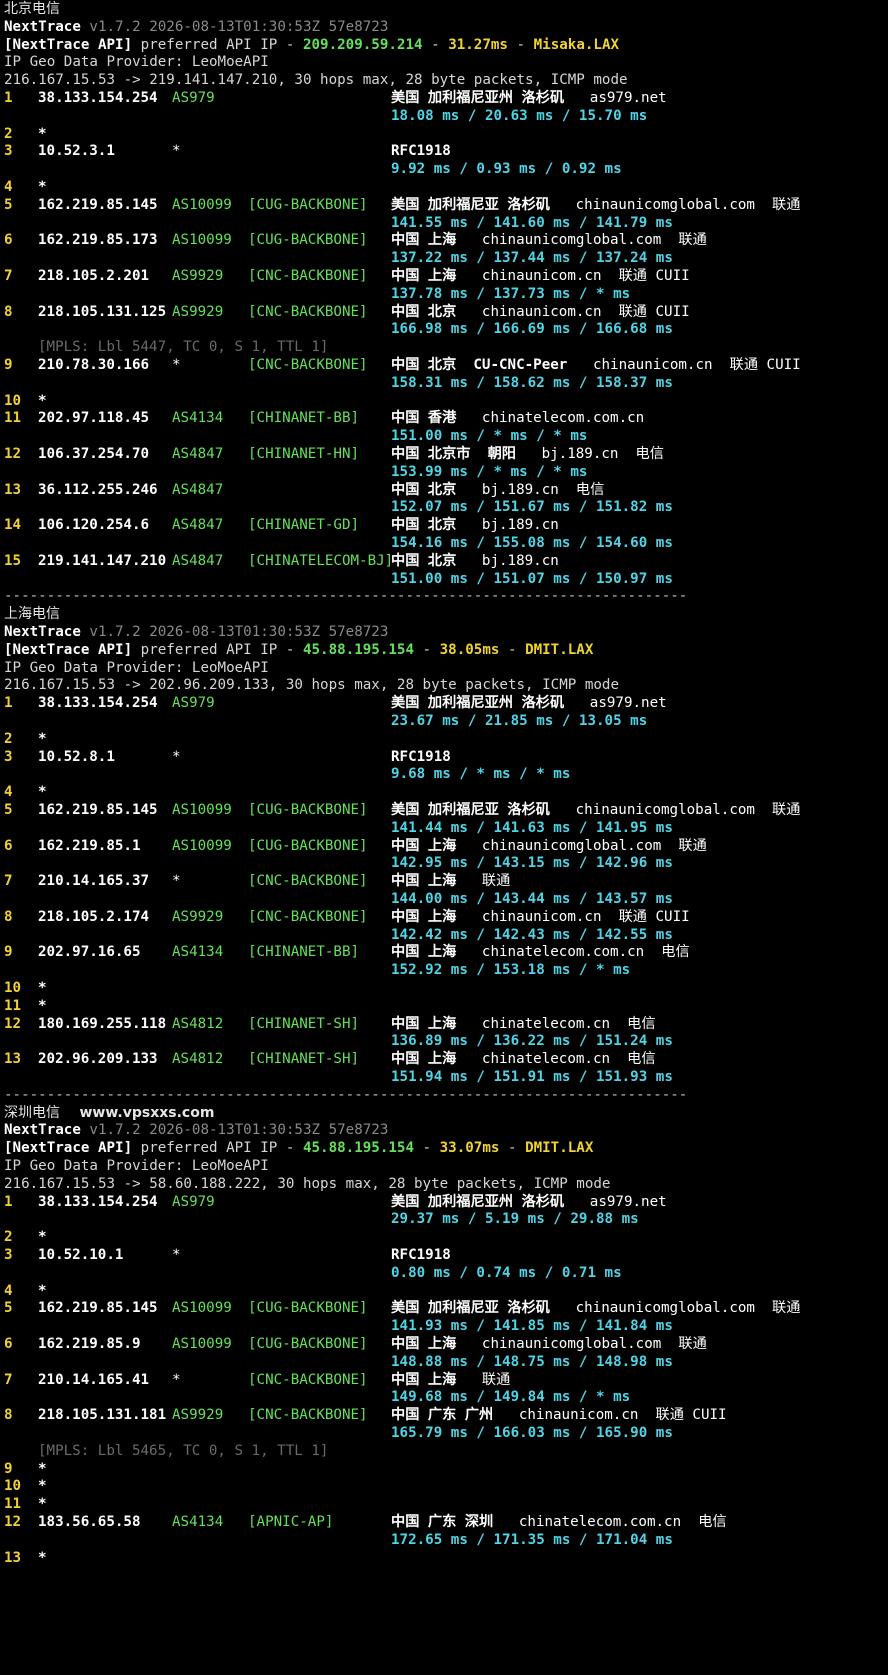 Image resolution: width=888 pixels, height=1675 pixels. I want to click on api-node: Misaka.LAX, so click(576, 44).